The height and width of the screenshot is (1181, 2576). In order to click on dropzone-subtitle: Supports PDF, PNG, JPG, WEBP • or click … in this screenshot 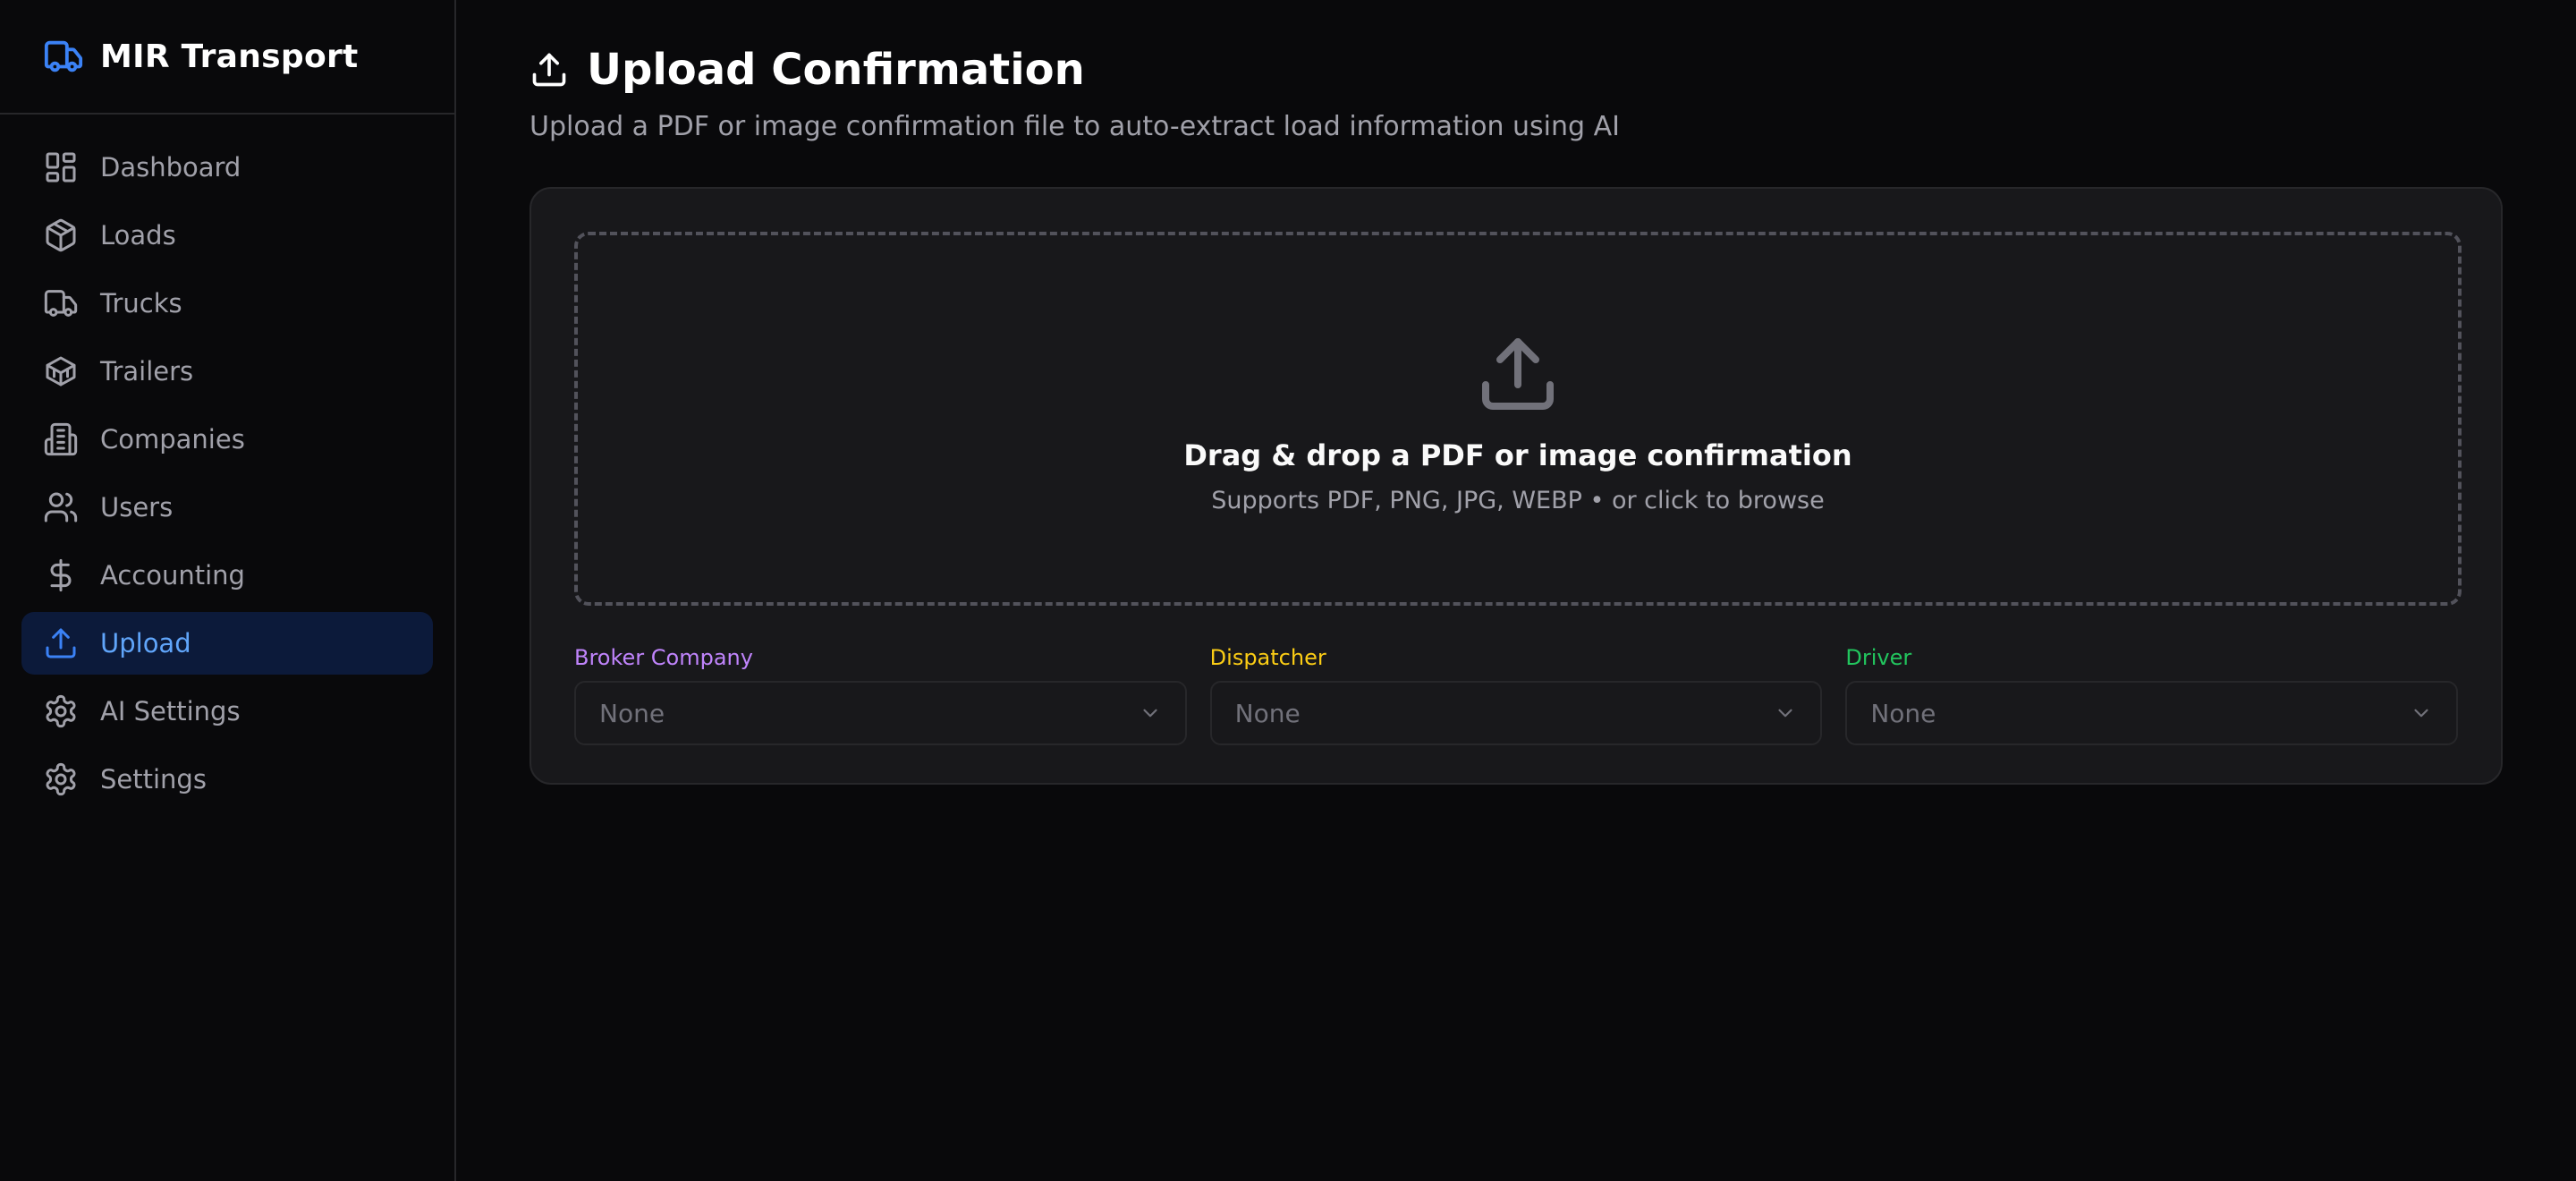, I will do `click(1518, 500)`.